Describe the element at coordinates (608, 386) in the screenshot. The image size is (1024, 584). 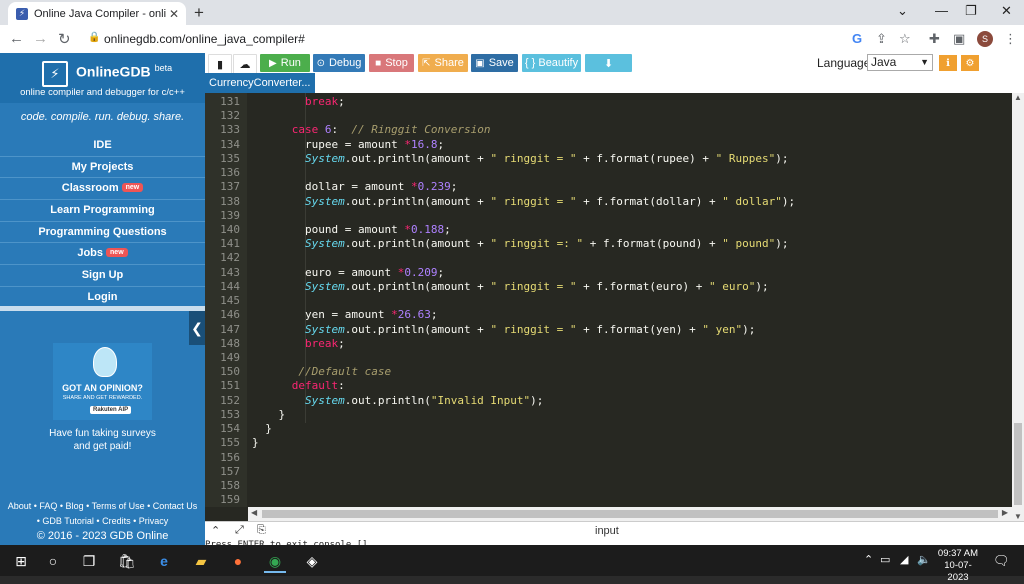
I see `code-line: 151 default:` at that location.